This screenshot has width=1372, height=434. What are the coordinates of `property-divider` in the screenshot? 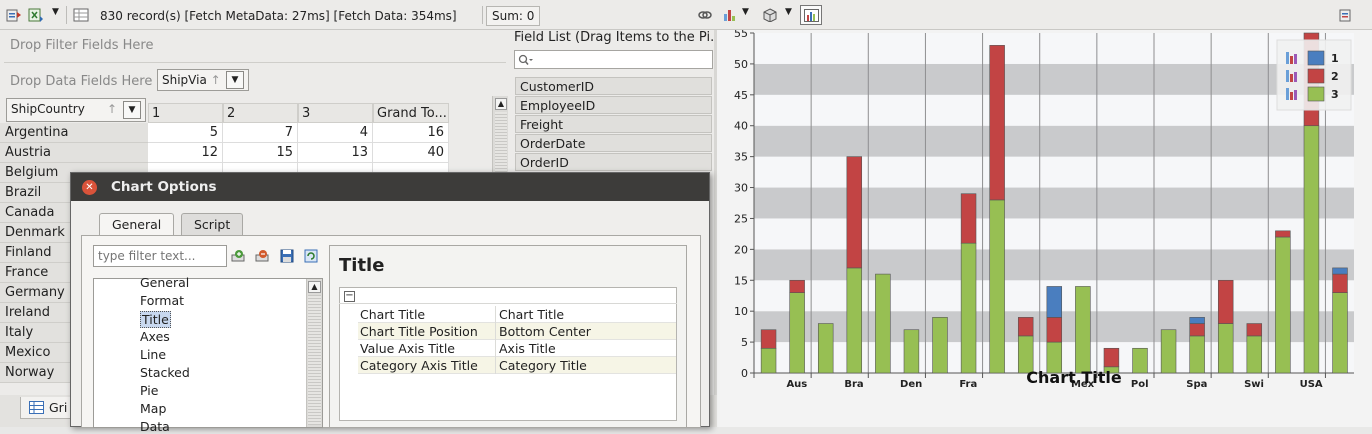 It's located at (495, 348).